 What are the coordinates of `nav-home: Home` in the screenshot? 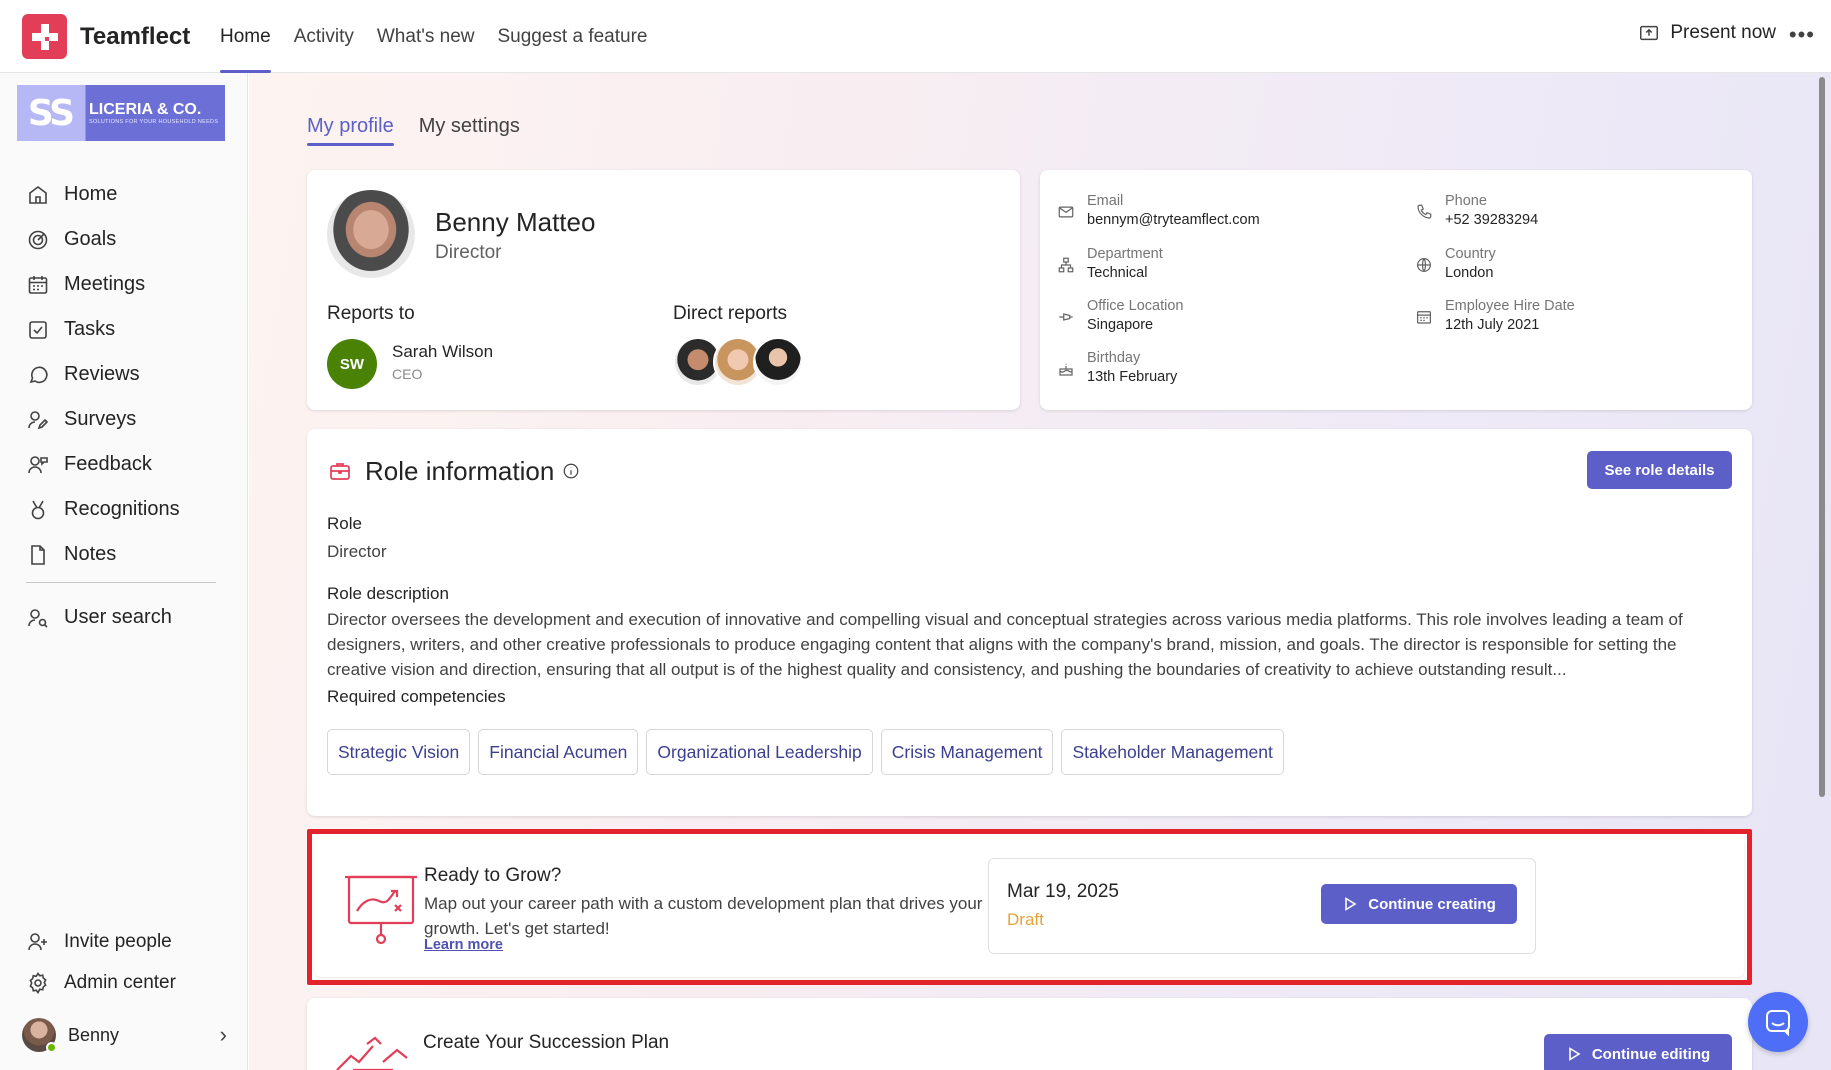 It's located at (245, 36).